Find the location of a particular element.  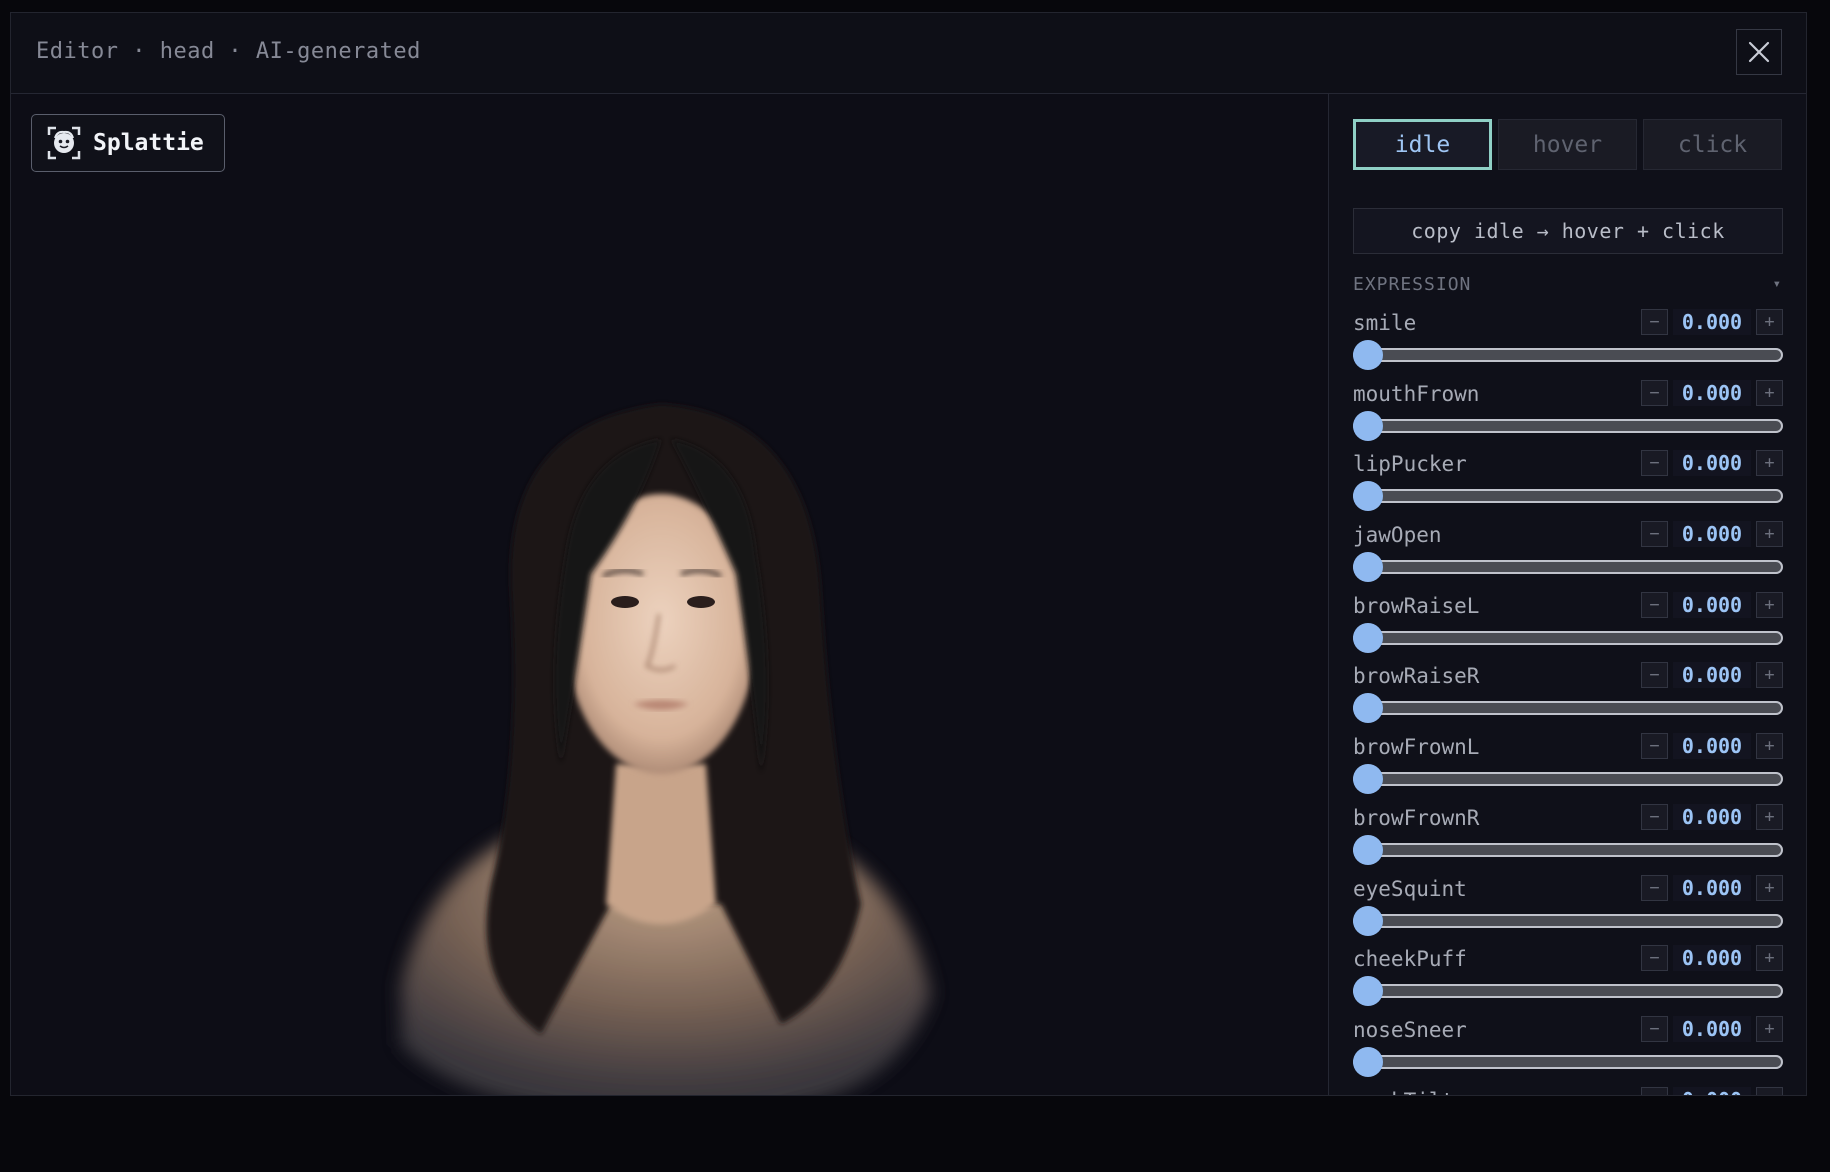

window-title: Editor · head · AI-generated is located at coordinates (228, 51).